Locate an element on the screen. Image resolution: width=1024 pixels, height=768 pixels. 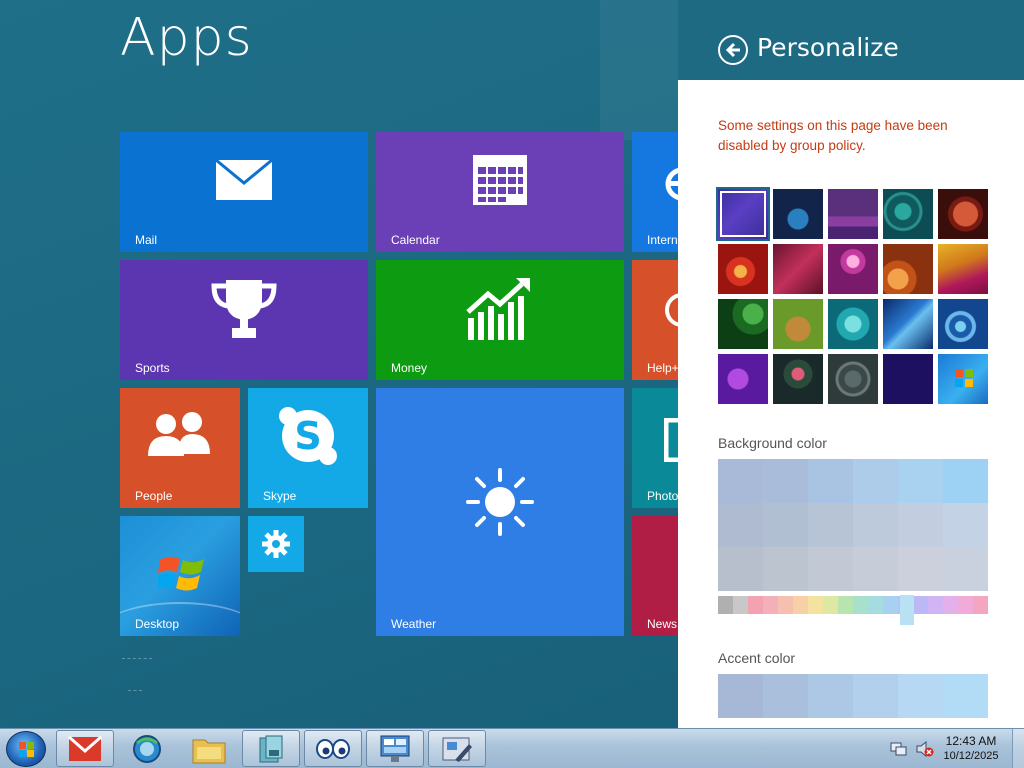
accent-color-label: Accent color is located at coordinates (757, 658).